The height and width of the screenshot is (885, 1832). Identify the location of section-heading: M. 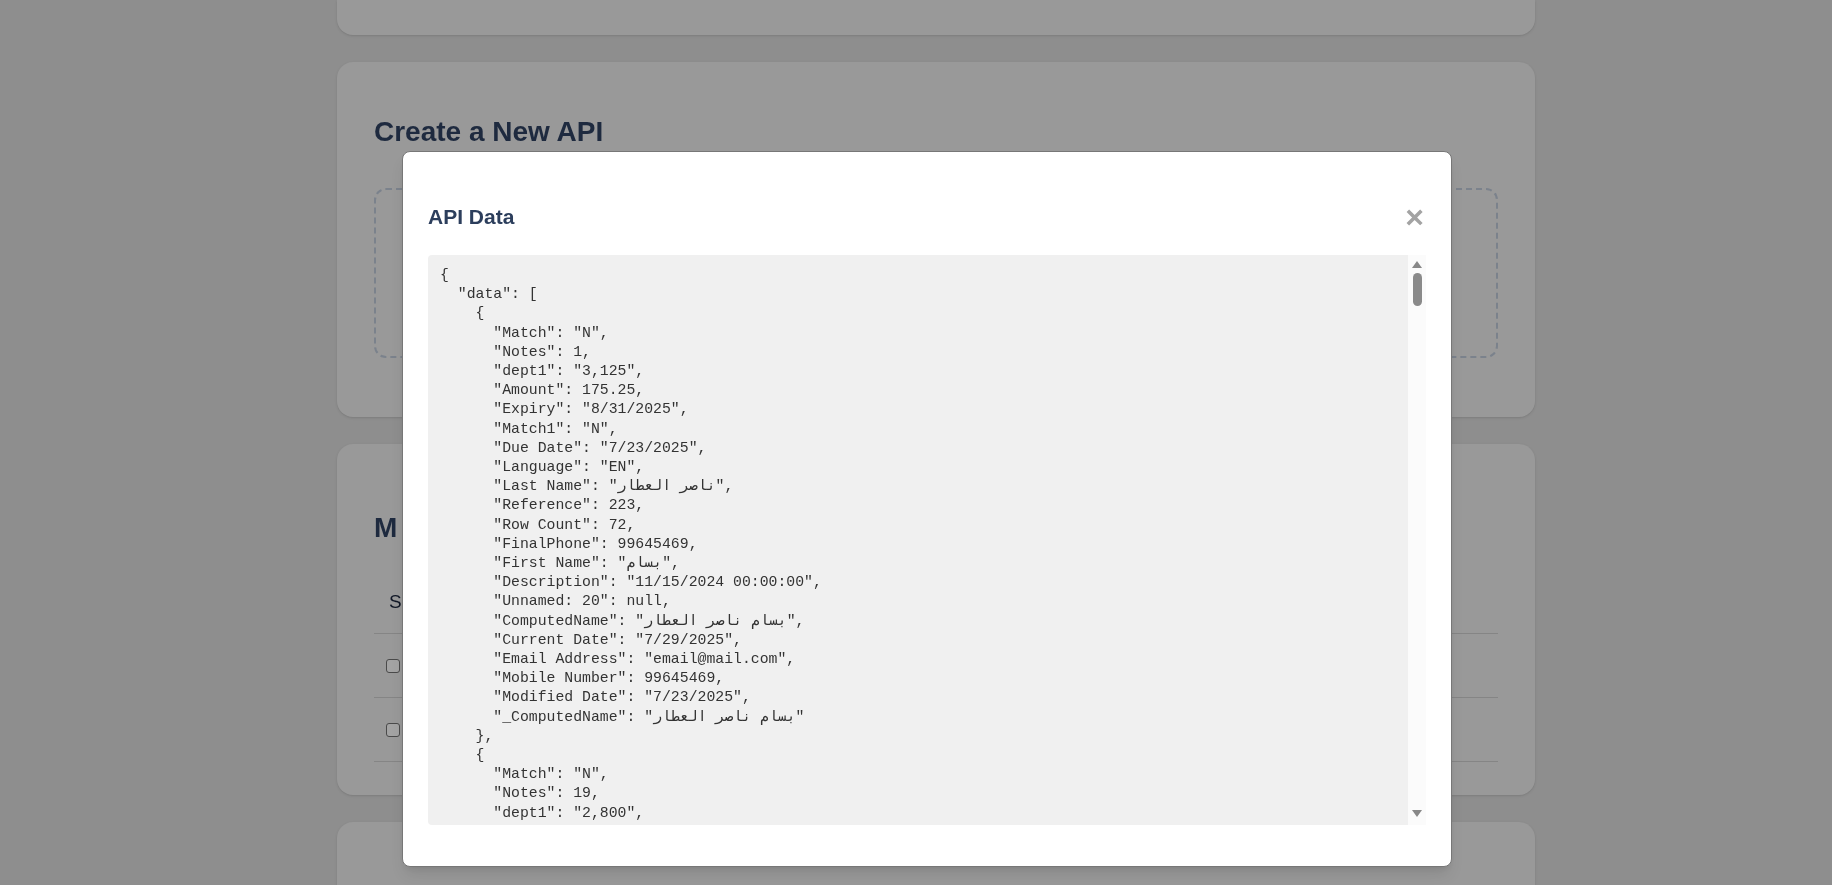
(386, 528).